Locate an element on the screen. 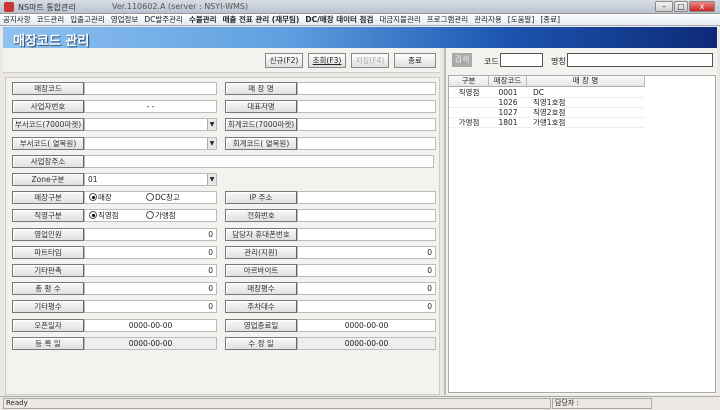 This screenshot has height=410, width=720. sales-staff-input: 0 is located at coordinates (150, 234).